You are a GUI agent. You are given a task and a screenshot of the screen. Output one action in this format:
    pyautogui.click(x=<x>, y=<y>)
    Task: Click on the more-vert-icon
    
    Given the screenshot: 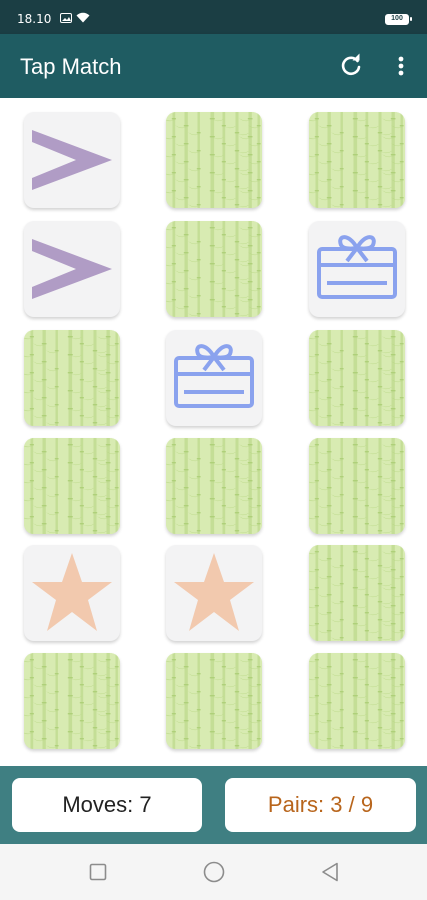 What is the action you would take?
    pyautogui.click(x=401, y=66)
    